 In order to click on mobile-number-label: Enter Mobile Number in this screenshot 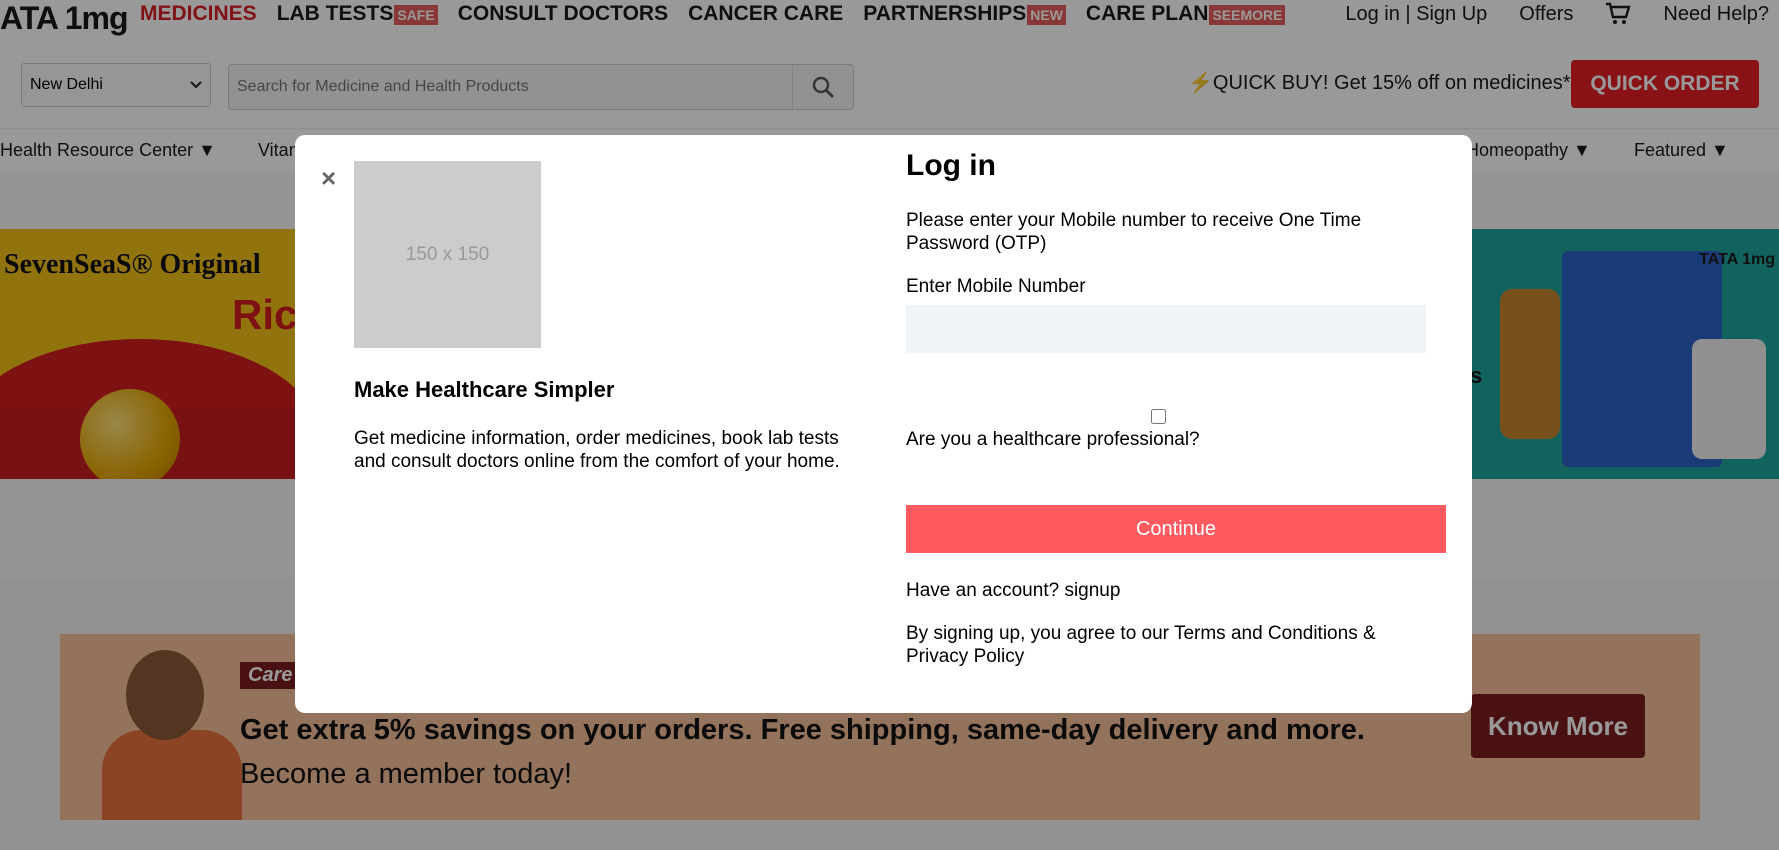, I will do `click(996, 286)`.